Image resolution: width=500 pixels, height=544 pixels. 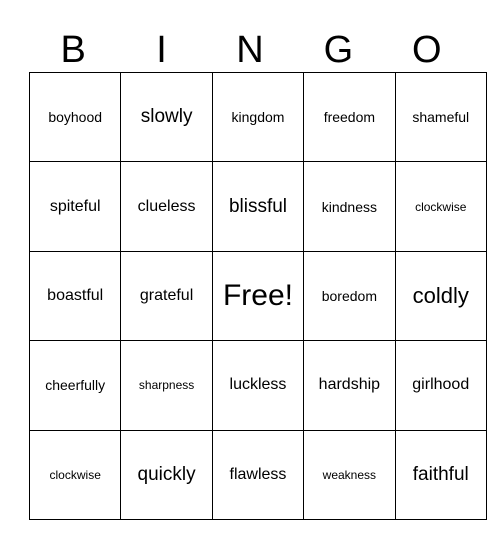 What do you see at coordinates (349, 385) in the screenshot?
I see `bingo-cell: hardship` at bounding box center [349, 385].